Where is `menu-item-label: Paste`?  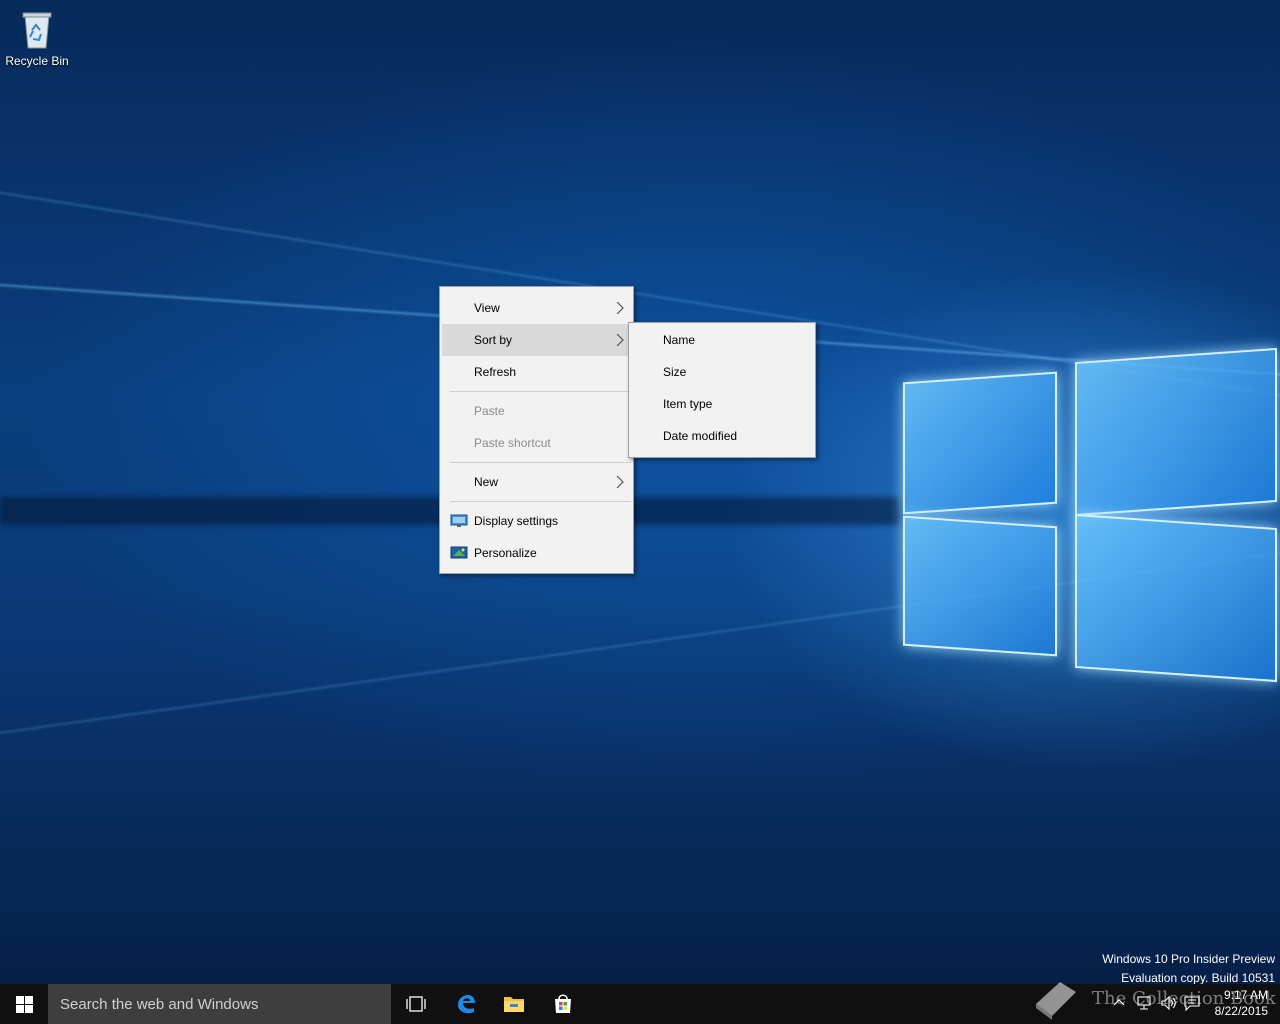
menu-item-label: Paste is located at coordinates (489, 411).